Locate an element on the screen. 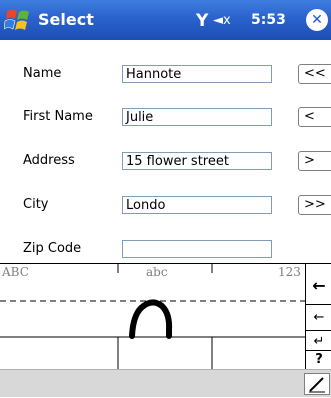 This screenshot has height=398, width=331. input-panel-toggle is located at coordinates (317, 384).